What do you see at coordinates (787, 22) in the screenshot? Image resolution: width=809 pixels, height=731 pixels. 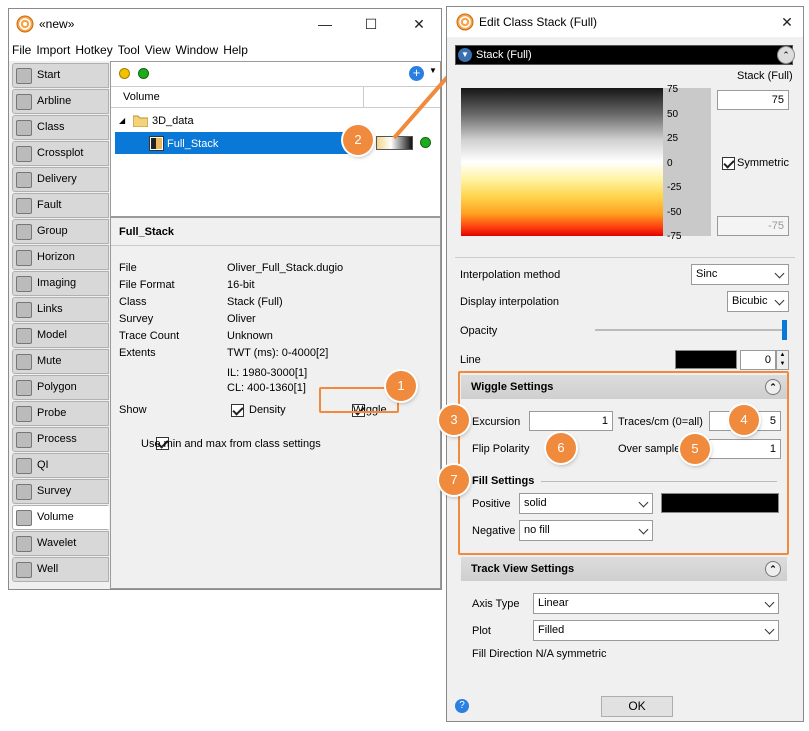 I see `dialog-close-icon: ✕` at bounding box center [787, 22].